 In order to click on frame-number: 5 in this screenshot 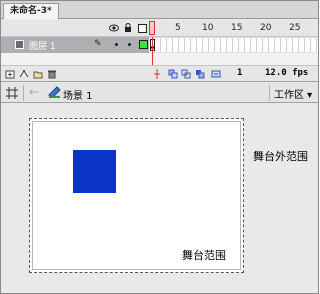, I will do `click(178, 28)`.